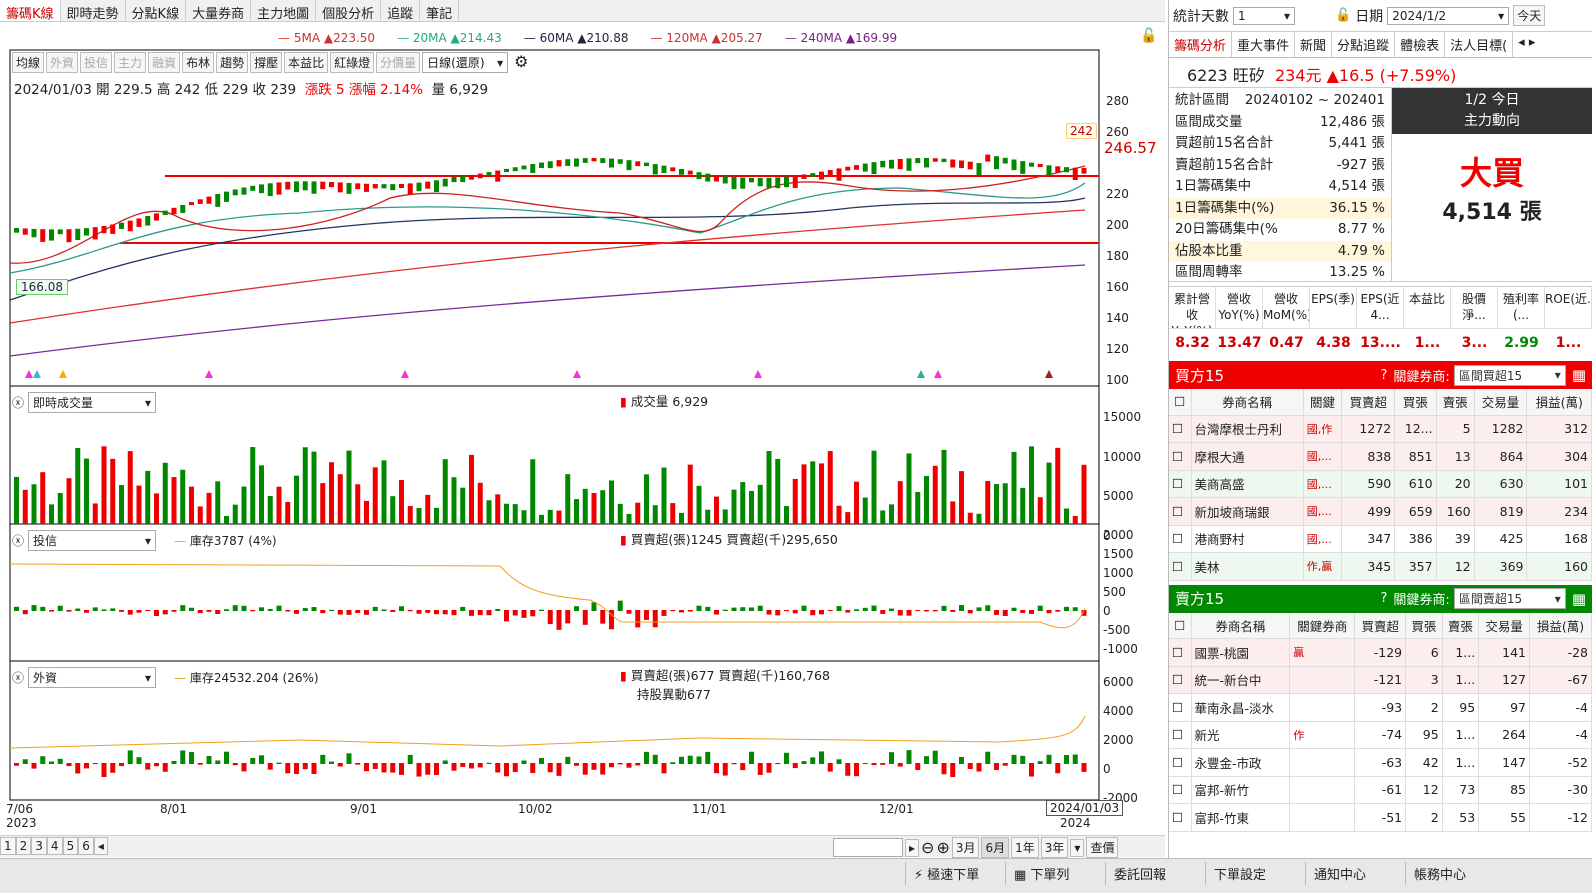 The height and width of the screenshot is (893, 1592). I want to click on buy-range-select: 區間買超15 ▾, so click(1509, 375).